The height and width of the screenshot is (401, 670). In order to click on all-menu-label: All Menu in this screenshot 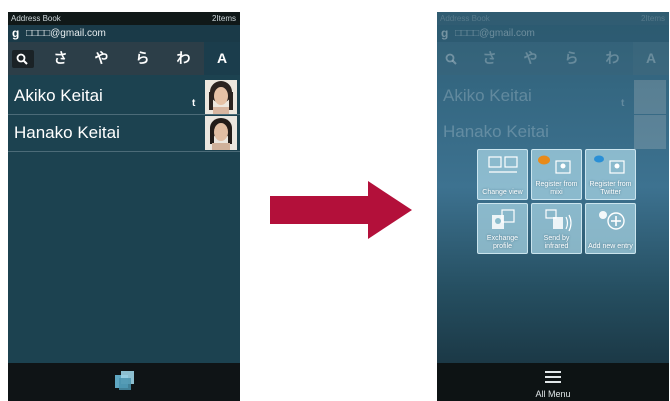, I will do `click(553, 394)`.